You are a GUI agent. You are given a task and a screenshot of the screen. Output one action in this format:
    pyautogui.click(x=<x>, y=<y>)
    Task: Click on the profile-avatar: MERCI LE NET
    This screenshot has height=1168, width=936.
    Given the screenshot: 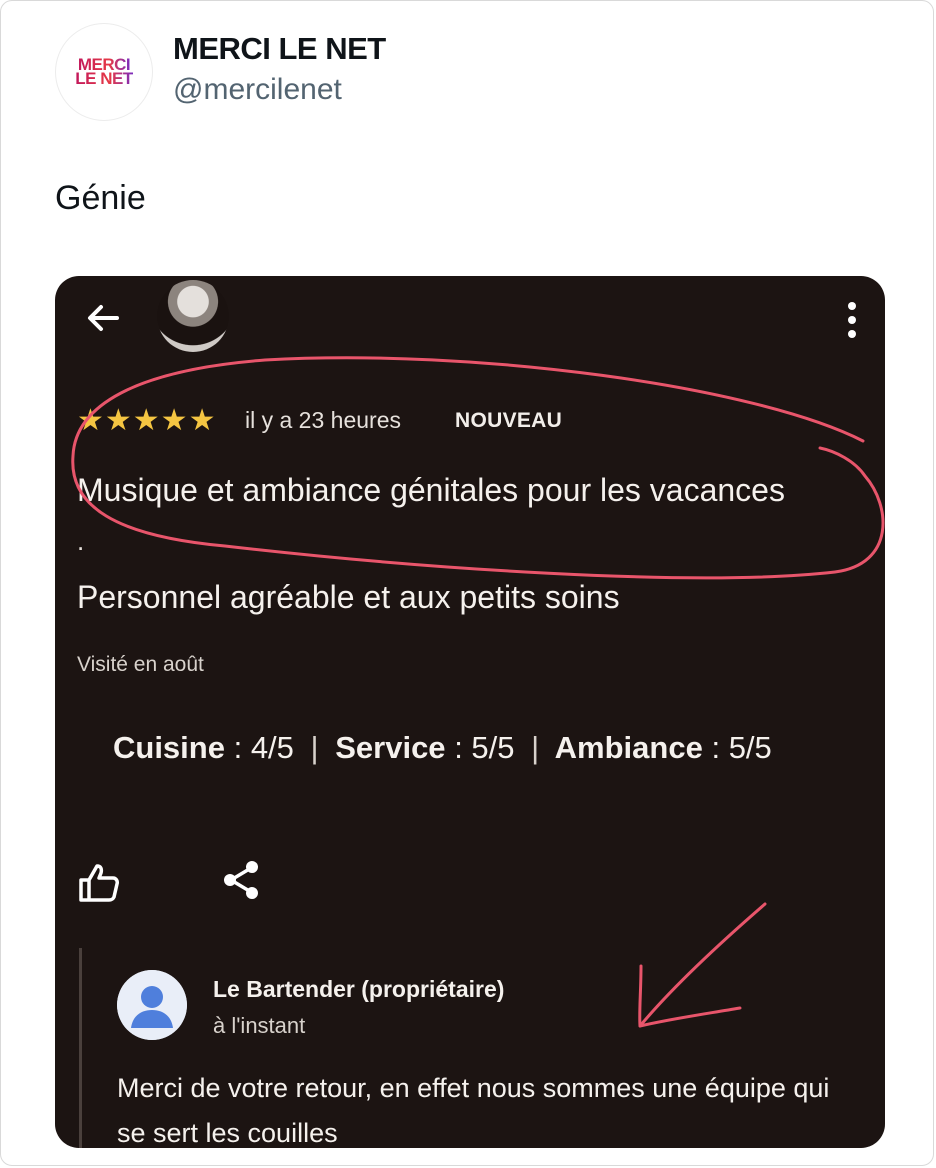 What is the action you would take?
    pyautogui.click(x=104, y=72)
    